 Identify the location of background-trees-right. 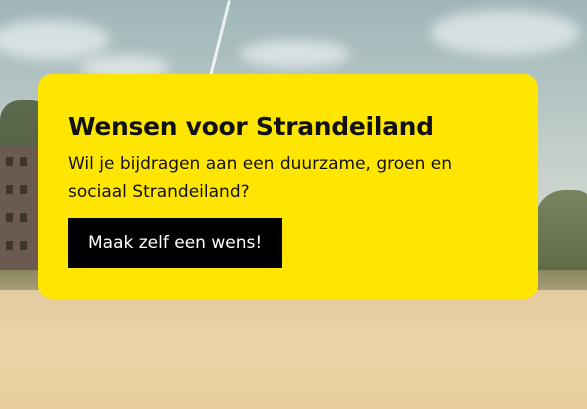
(561, 232).